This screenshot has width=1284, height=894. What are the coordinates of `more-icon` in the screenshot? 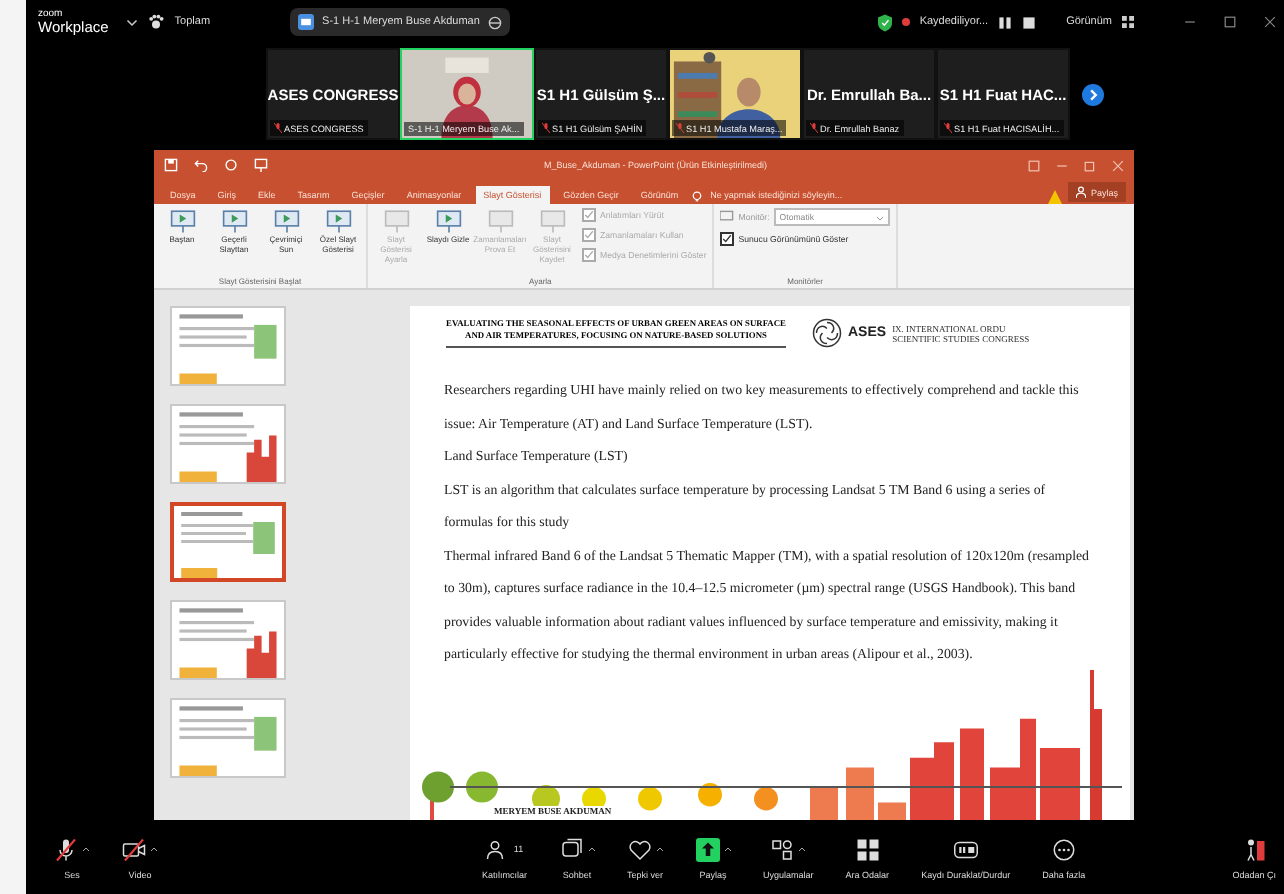 It's located at (1063, 849).